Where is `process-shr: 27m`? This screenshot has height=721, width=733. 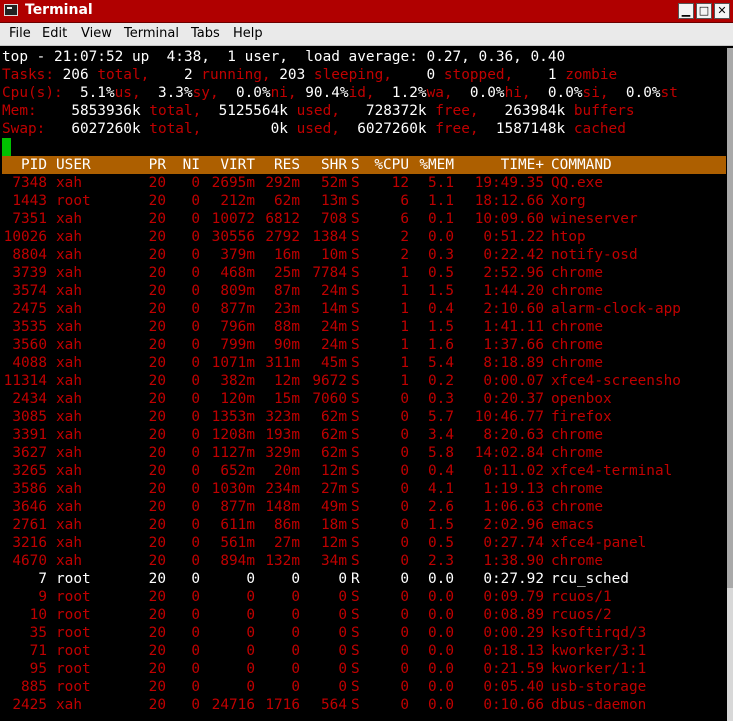 process-shr: 27m is located at coordinates (334, 489).